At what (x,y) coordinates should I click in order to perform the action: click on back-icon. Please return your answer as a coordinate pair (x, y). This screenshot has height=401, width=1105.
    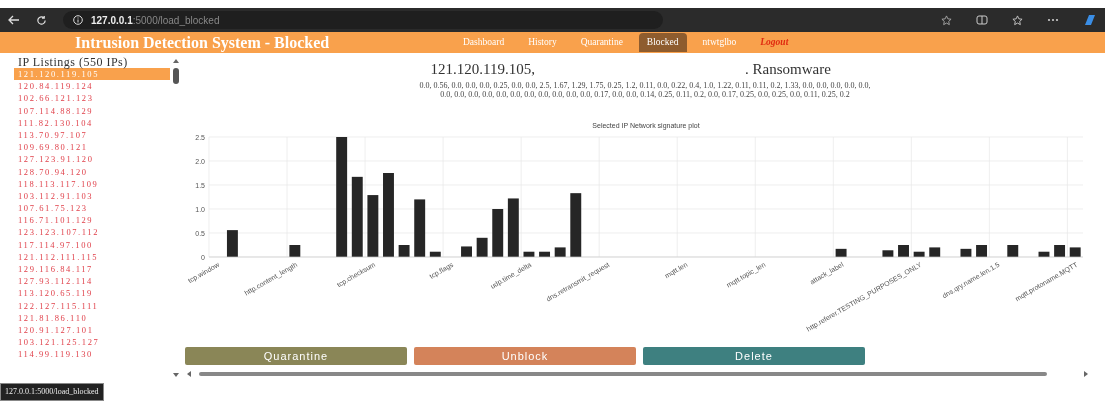
    Looking at the image, I should click on (14, 20).